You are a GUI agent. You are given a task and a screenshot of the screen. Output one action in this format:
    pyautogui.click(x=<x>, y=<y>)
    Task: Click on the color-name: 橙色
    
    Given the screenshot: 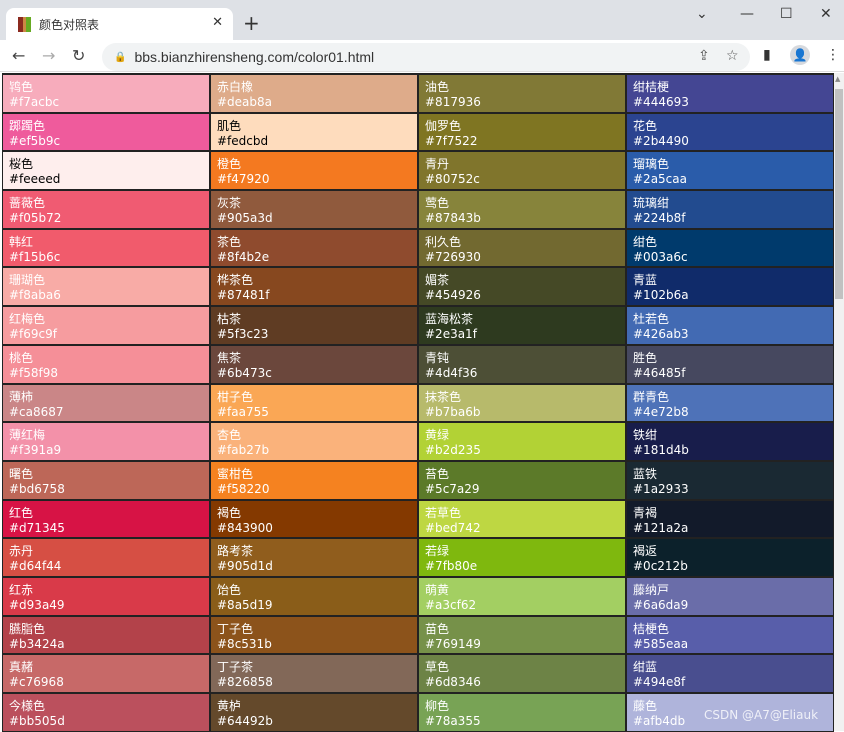 What is the action you would take?
    pyautogui.click(x=229, y=164)
    